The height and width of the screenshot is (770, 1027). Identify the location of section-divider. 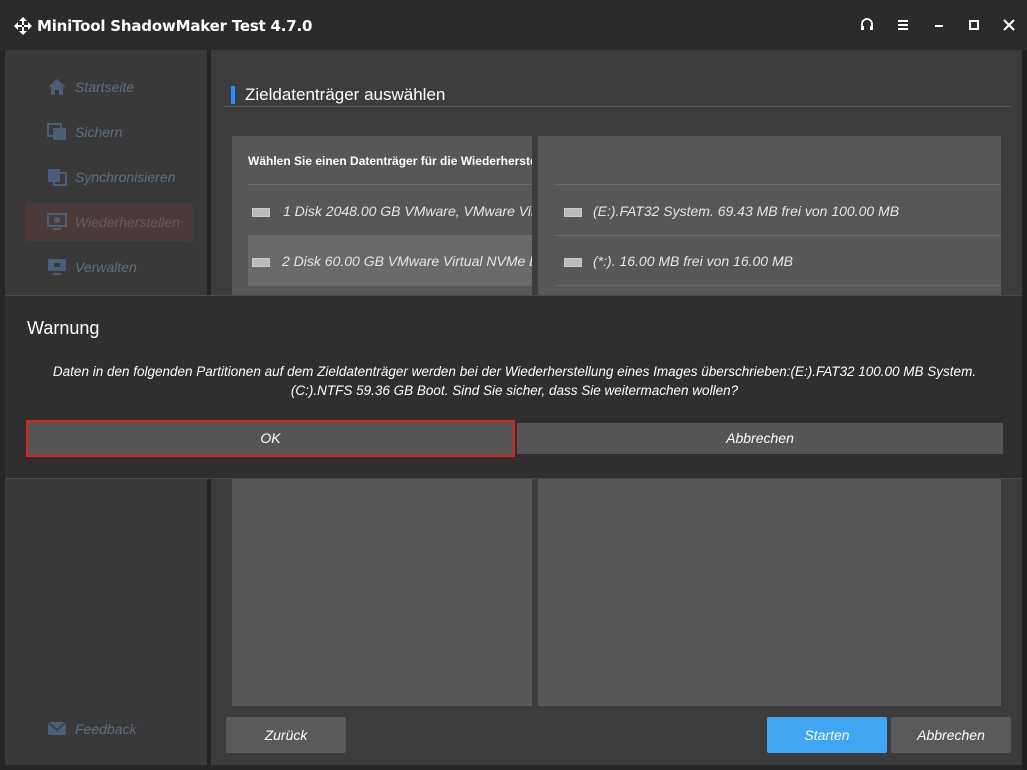
(617, 106).